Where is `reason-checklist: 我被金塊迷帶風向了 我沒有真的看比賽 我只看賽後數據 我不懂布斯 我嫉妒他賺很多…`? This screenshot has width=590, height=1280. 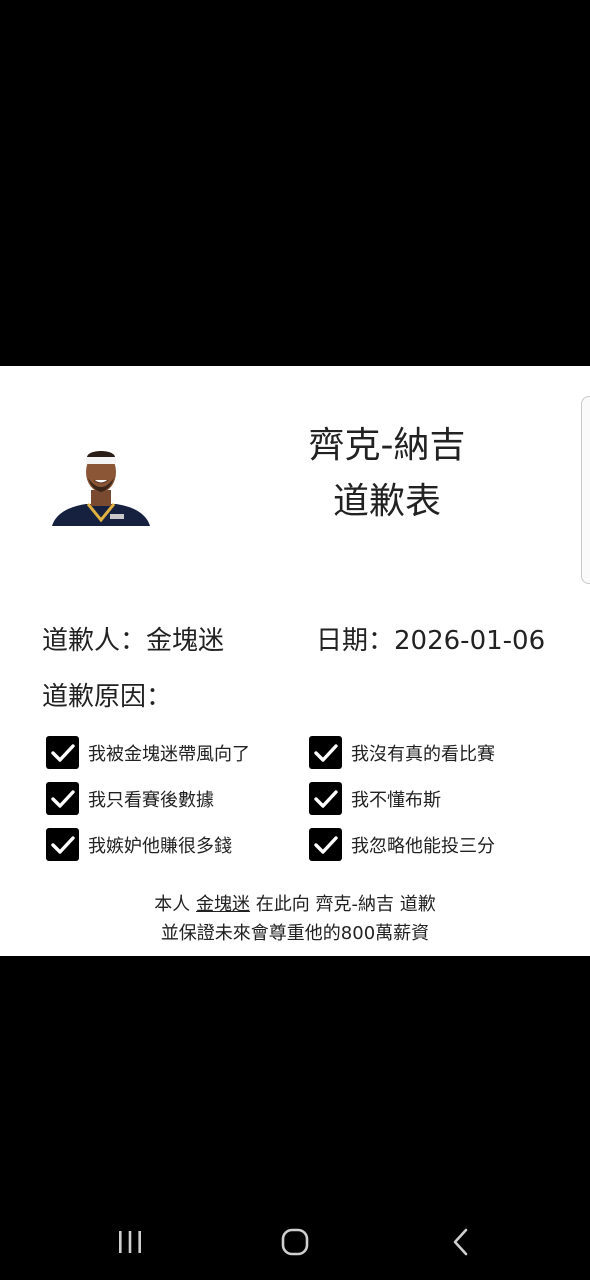 reason-checklist: 我被金塊迷帶風向了 我沒有真的看比賽 我只看賽後數據 我不懂布斯 我嫉妒他賺很多… is located at coordinates (306, 798).